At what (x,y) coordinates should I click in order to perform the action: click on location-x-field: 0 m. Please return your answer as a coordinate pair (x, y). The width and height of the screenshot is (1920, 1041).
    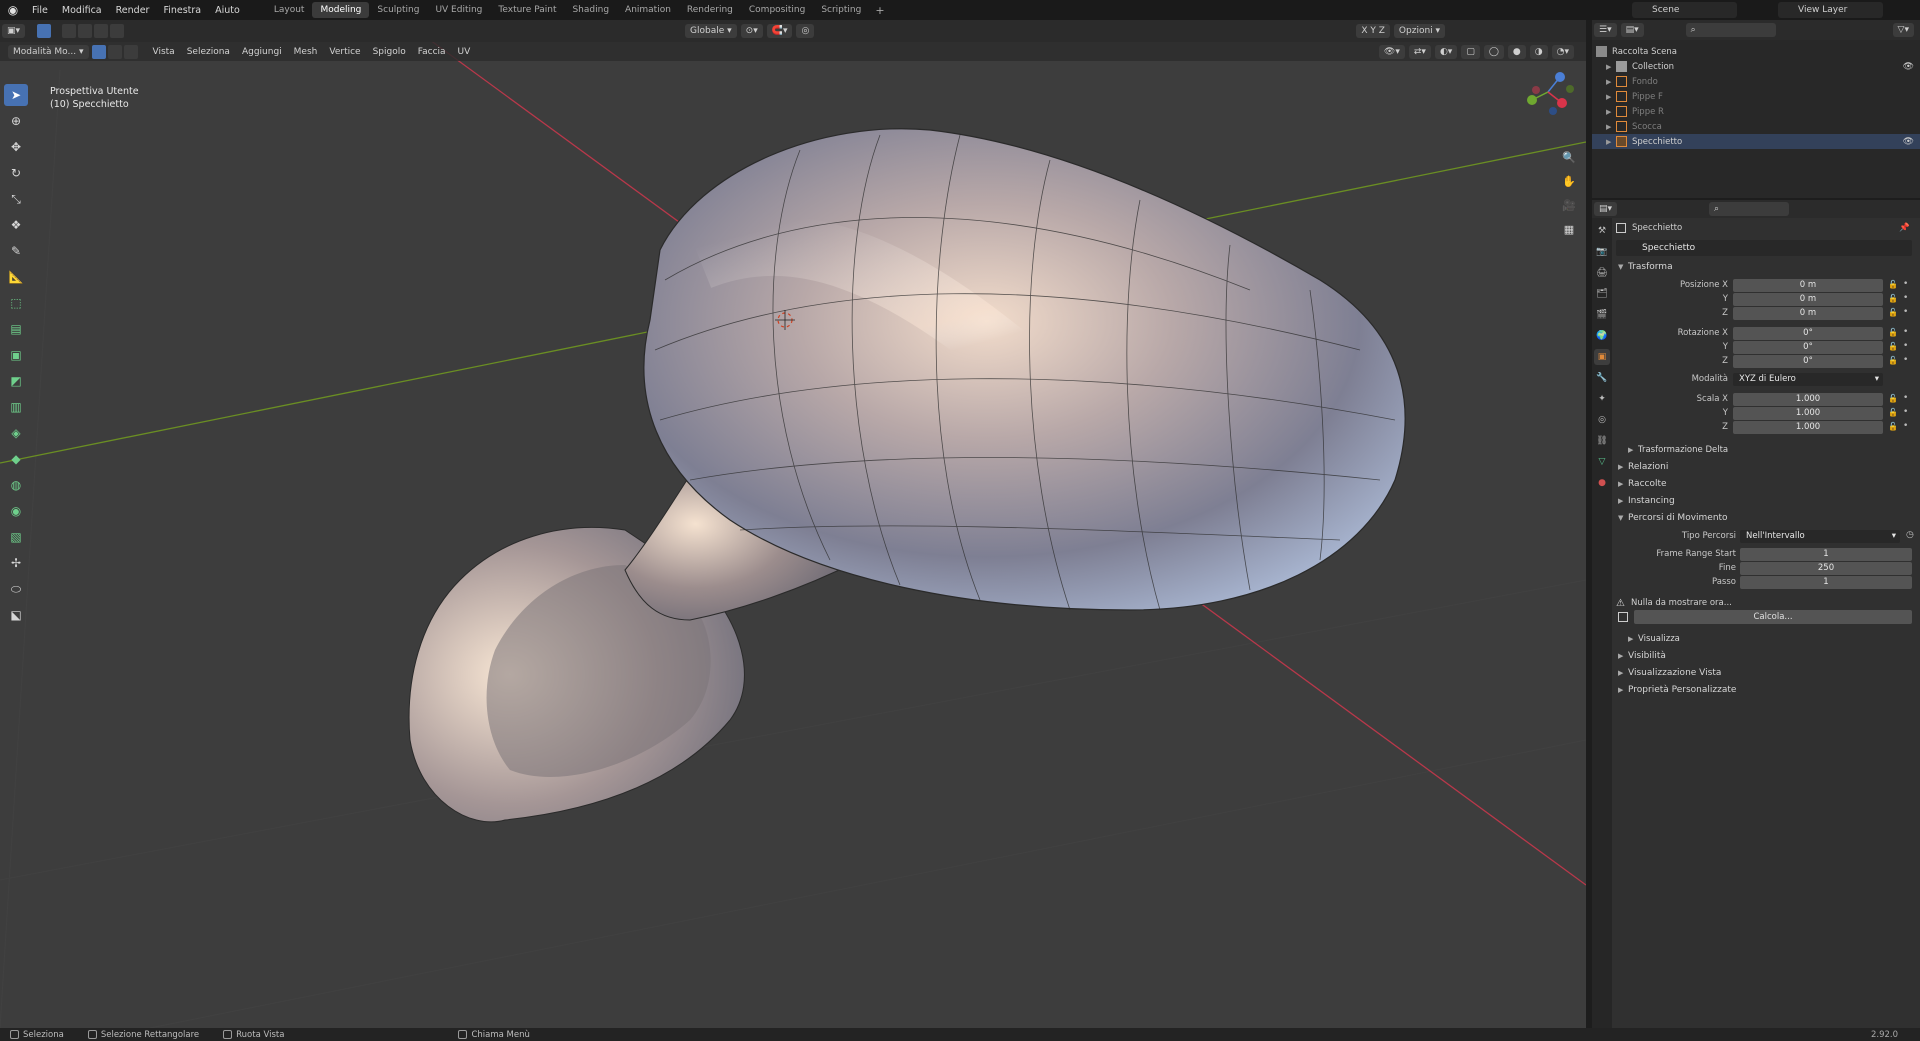
    Looking at the image, I should click on (1808, 285).